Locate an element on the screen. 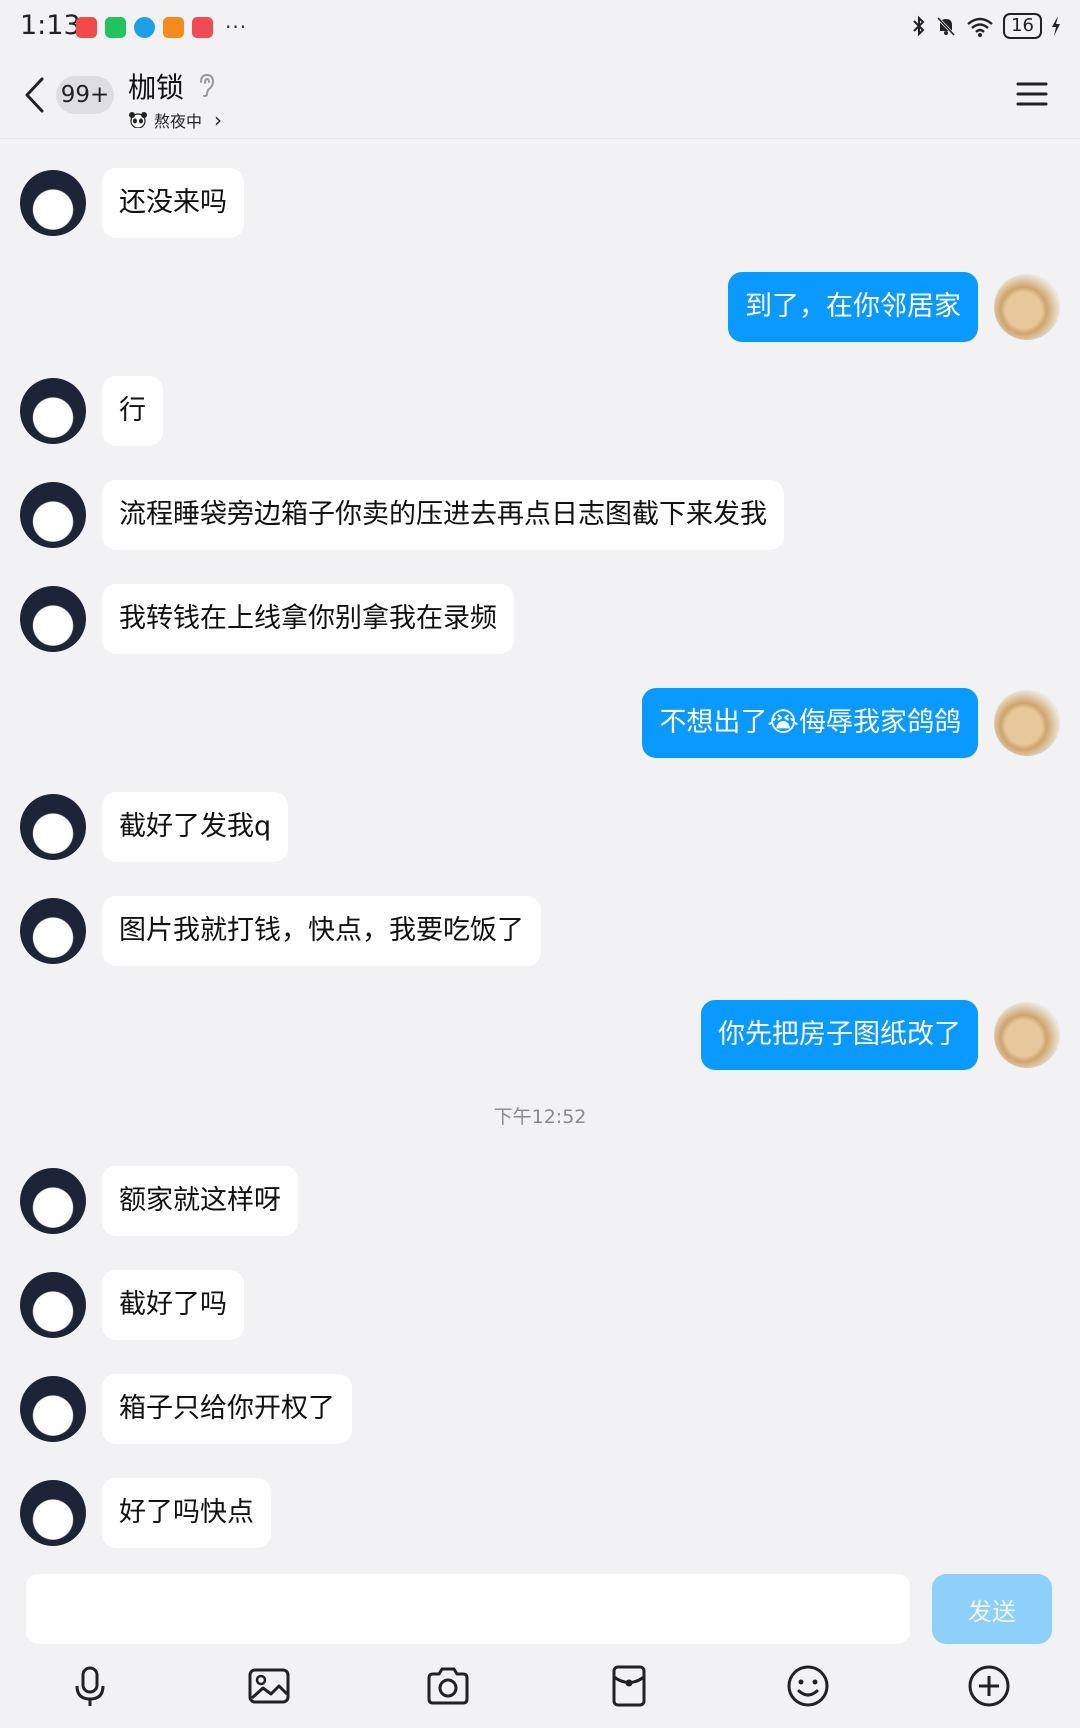 Image resolution: width=1080 pixels, height=1728 pixels. wifi-icon is located at coordinates (980, 27).